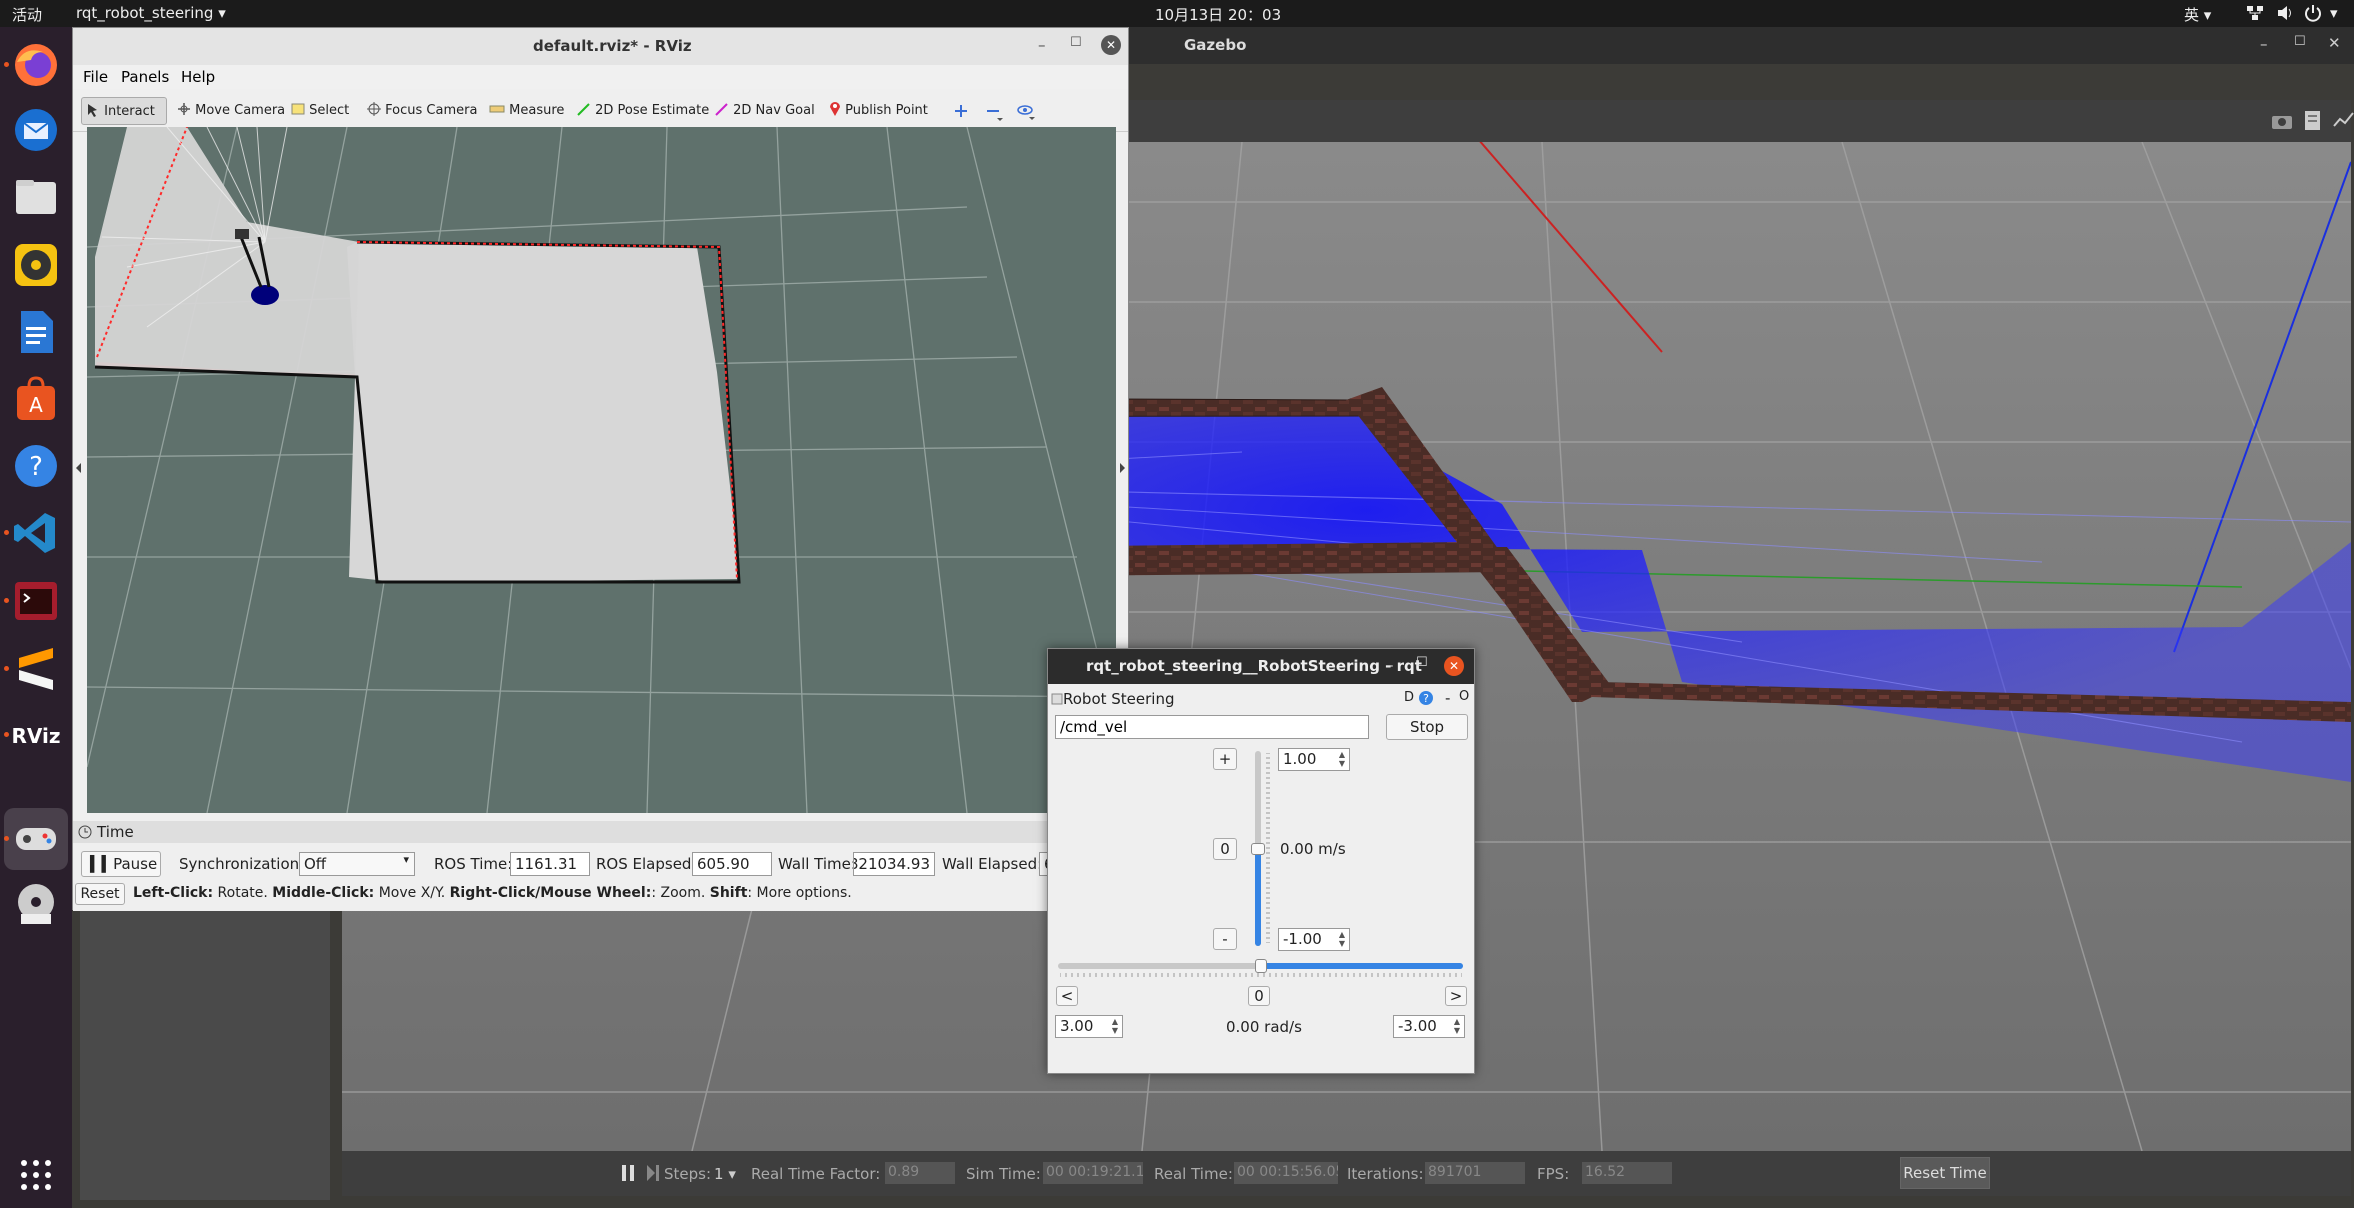 The image size is (2354, 1208). Describe the element at coordinates (27, 14) in the screenshot. I see `activities-button: 活动` at that location.